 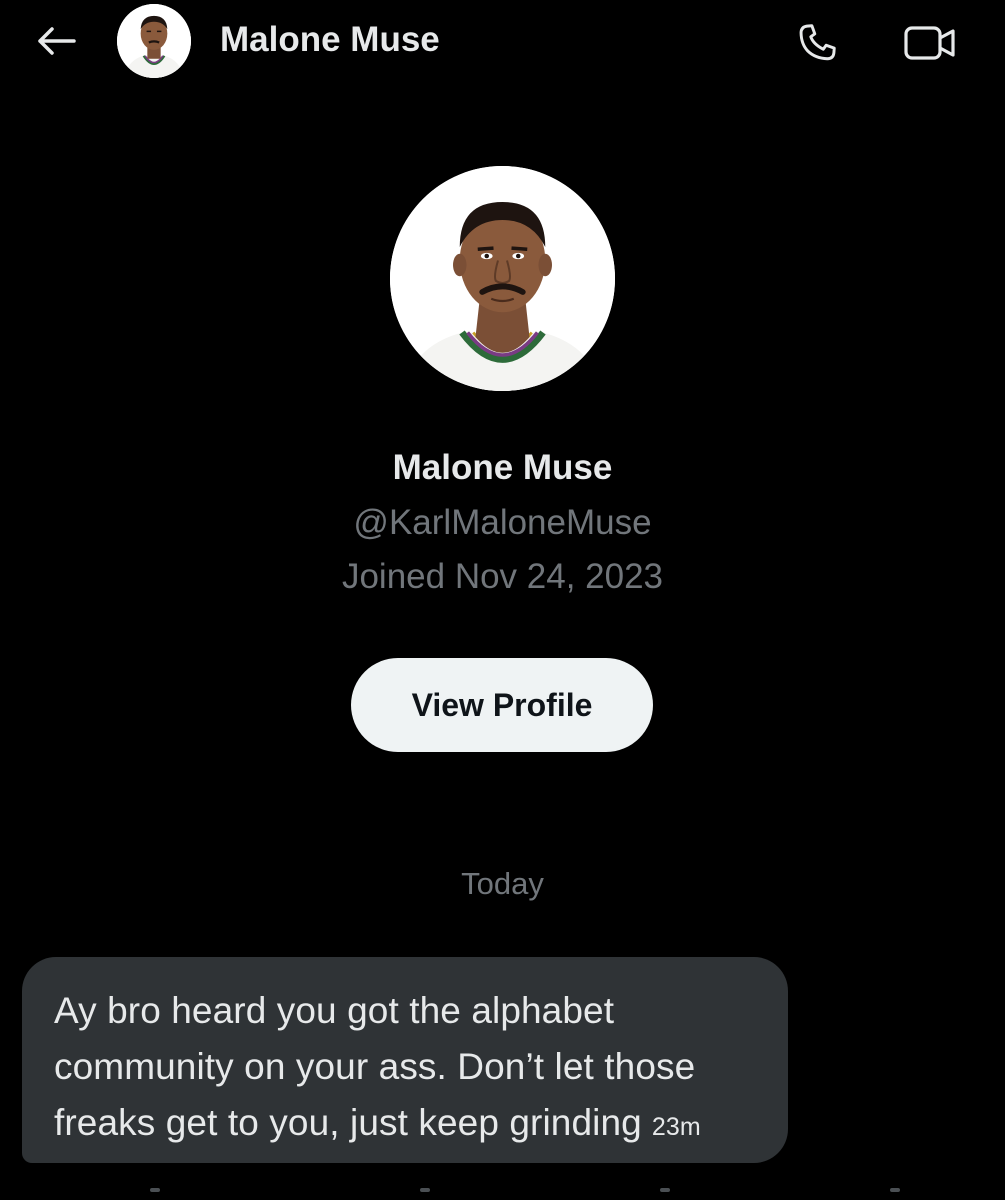 I want to click on arrow-left-icon, so click(x=57, y=41).